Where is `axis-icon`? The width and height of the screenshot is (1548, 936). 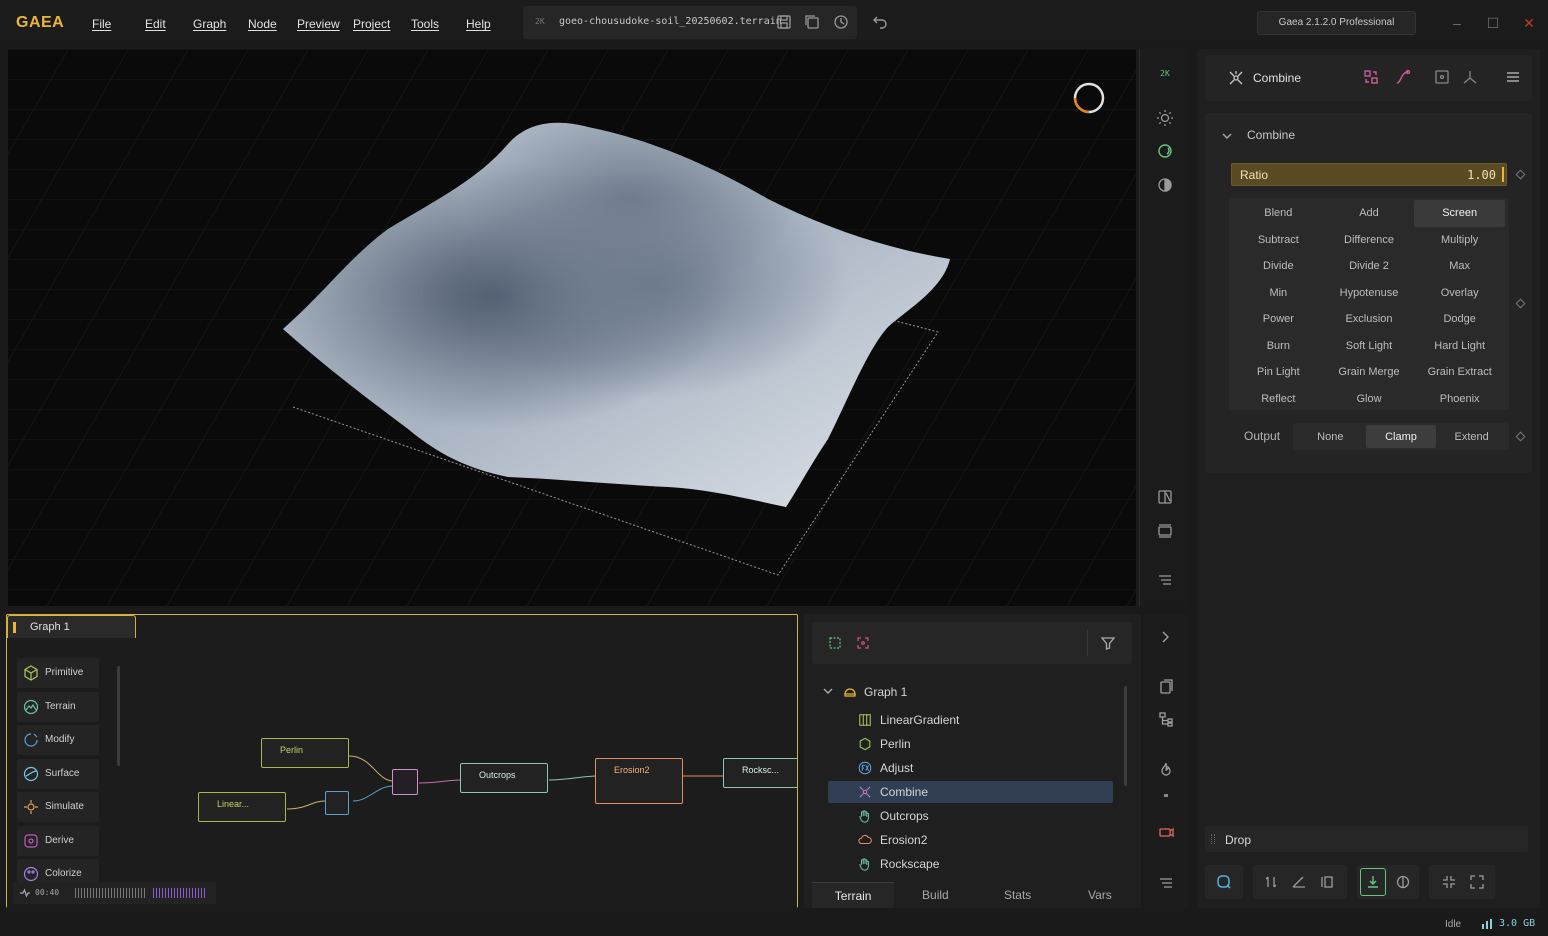
axis-icon is located at coordinates (1470, 77).